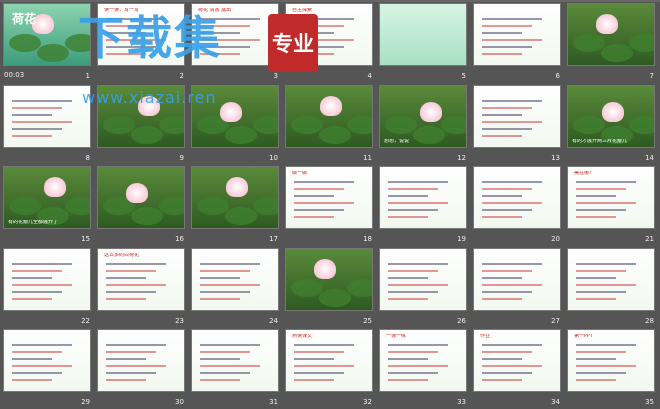 The image size is (660, 409). I want to click on slide-thumbnail: 一课一练 33, so click(423, 367).